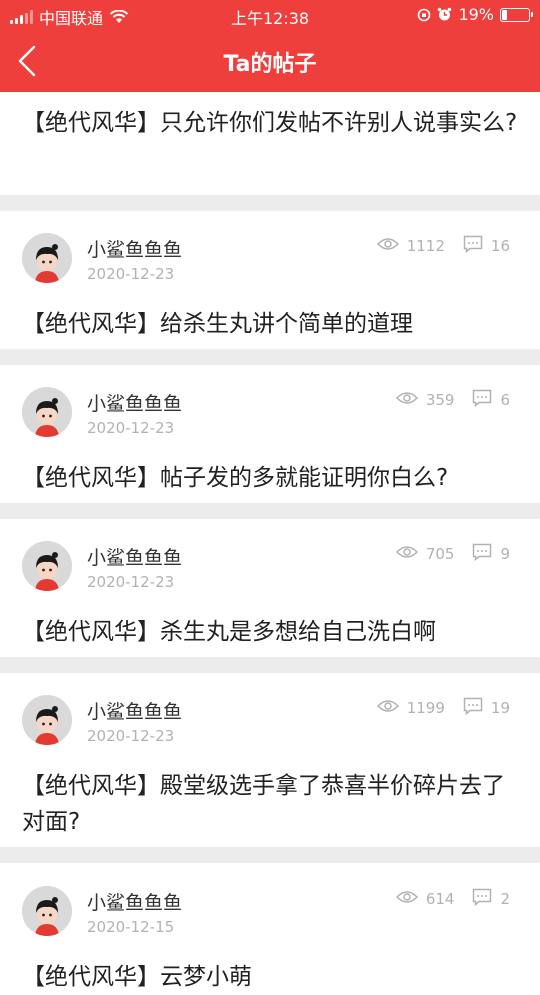 Image resolution: width=540 pixels, height=995 pixels. What do you see at coordinates (425, 246) in the screenshot?
I see `view-count: 1112` at bounding box center [425, 246].